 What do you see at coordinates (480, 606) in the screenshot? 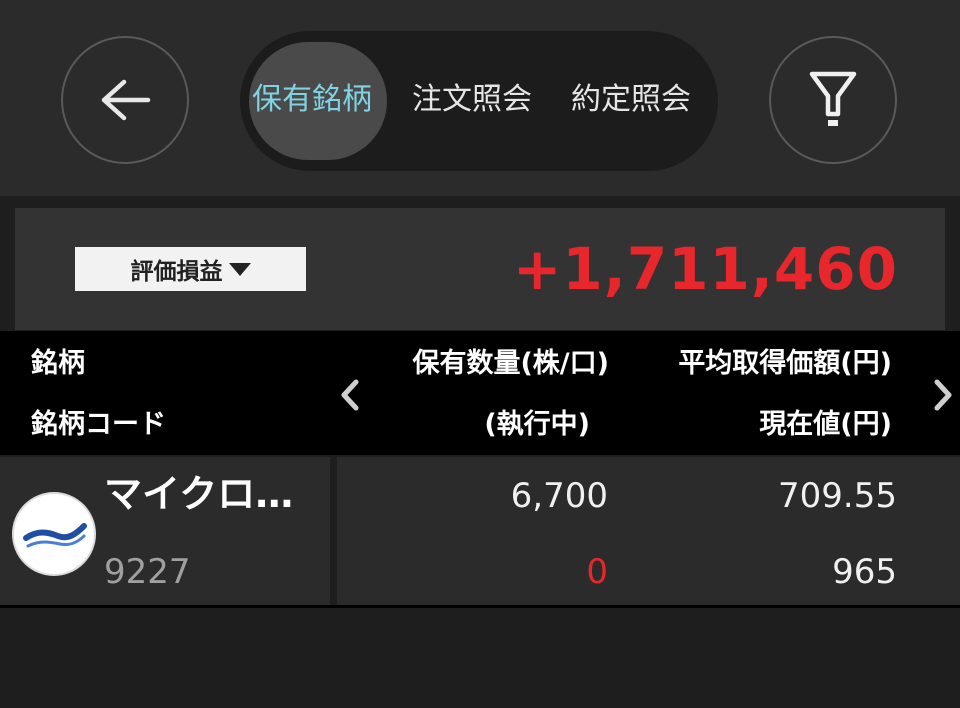
I see `row-divider` at bounding box center [480, 606].